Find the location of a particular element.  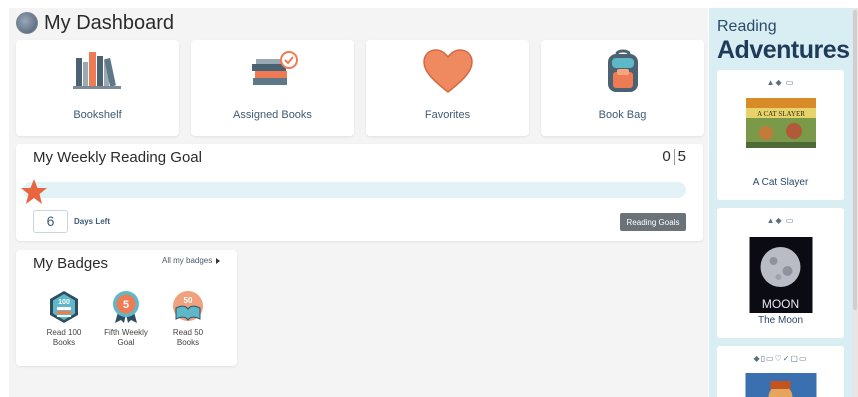

user-avatar-icon is located at coordinates (27, 23).